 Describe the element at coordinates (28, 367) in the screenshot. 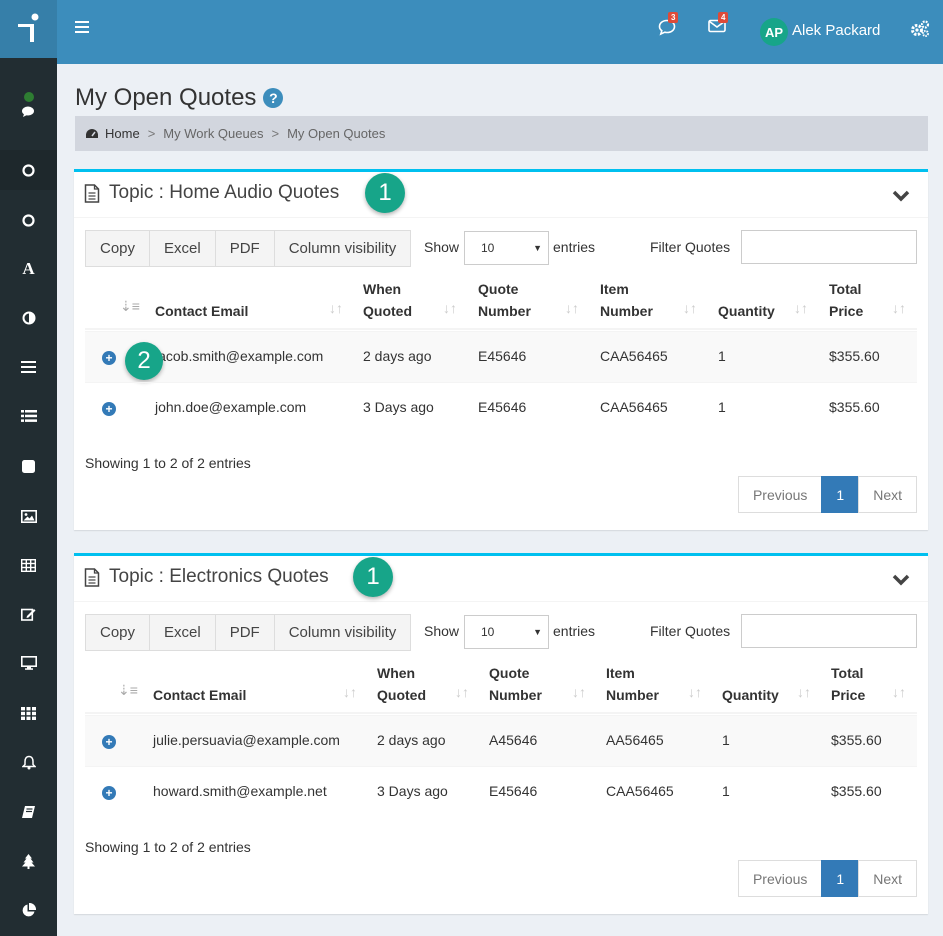

I see `sidebar-item-menu` at that location.